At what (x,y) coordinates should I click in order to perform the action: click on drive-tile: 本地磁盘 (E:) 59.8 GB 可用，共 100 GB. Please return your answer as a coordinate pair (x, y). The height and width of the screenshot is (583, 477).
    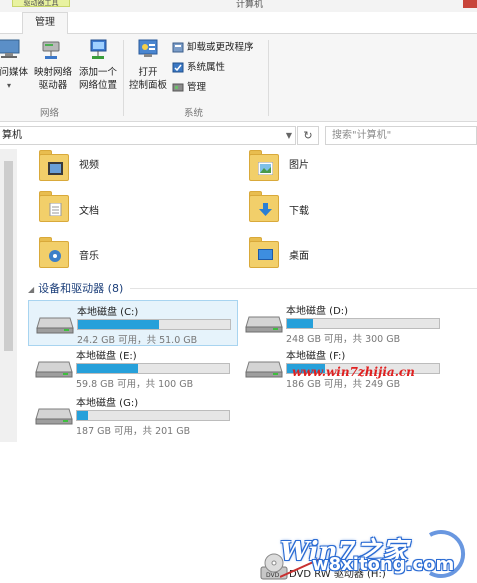
    Looking at the image, I should click on (133, 368).